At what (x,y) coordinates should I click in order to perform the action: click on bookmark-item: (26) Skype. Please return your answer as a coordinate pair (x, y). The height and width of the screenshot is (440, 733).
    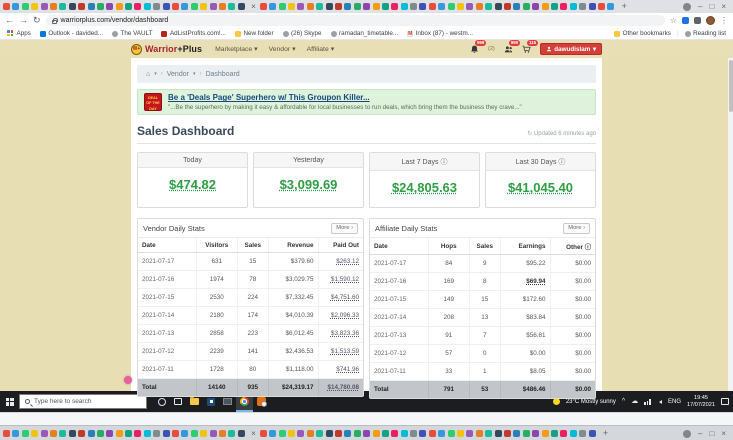
    Looking at the image, I should click on (302, 33).